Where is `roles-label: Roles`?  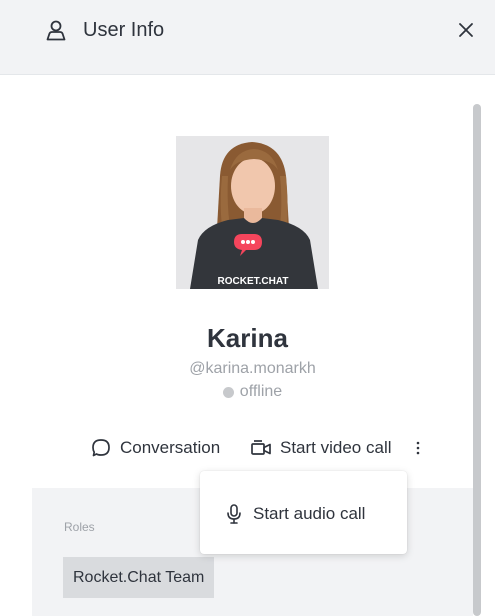 roles-label: Roles is located at coordinates (79, 527).